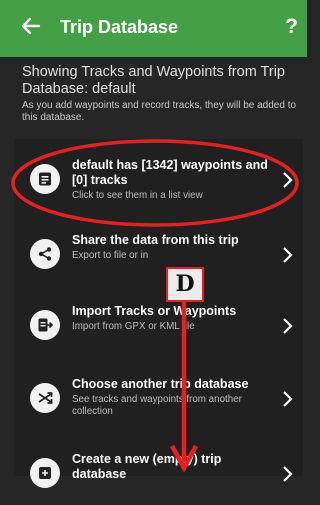 The height and width of the screenshot is (505, 320). What do you see at coordinates (45, 179) in the screenshot?
I see `list-icon` at bounding box center [45, 179].